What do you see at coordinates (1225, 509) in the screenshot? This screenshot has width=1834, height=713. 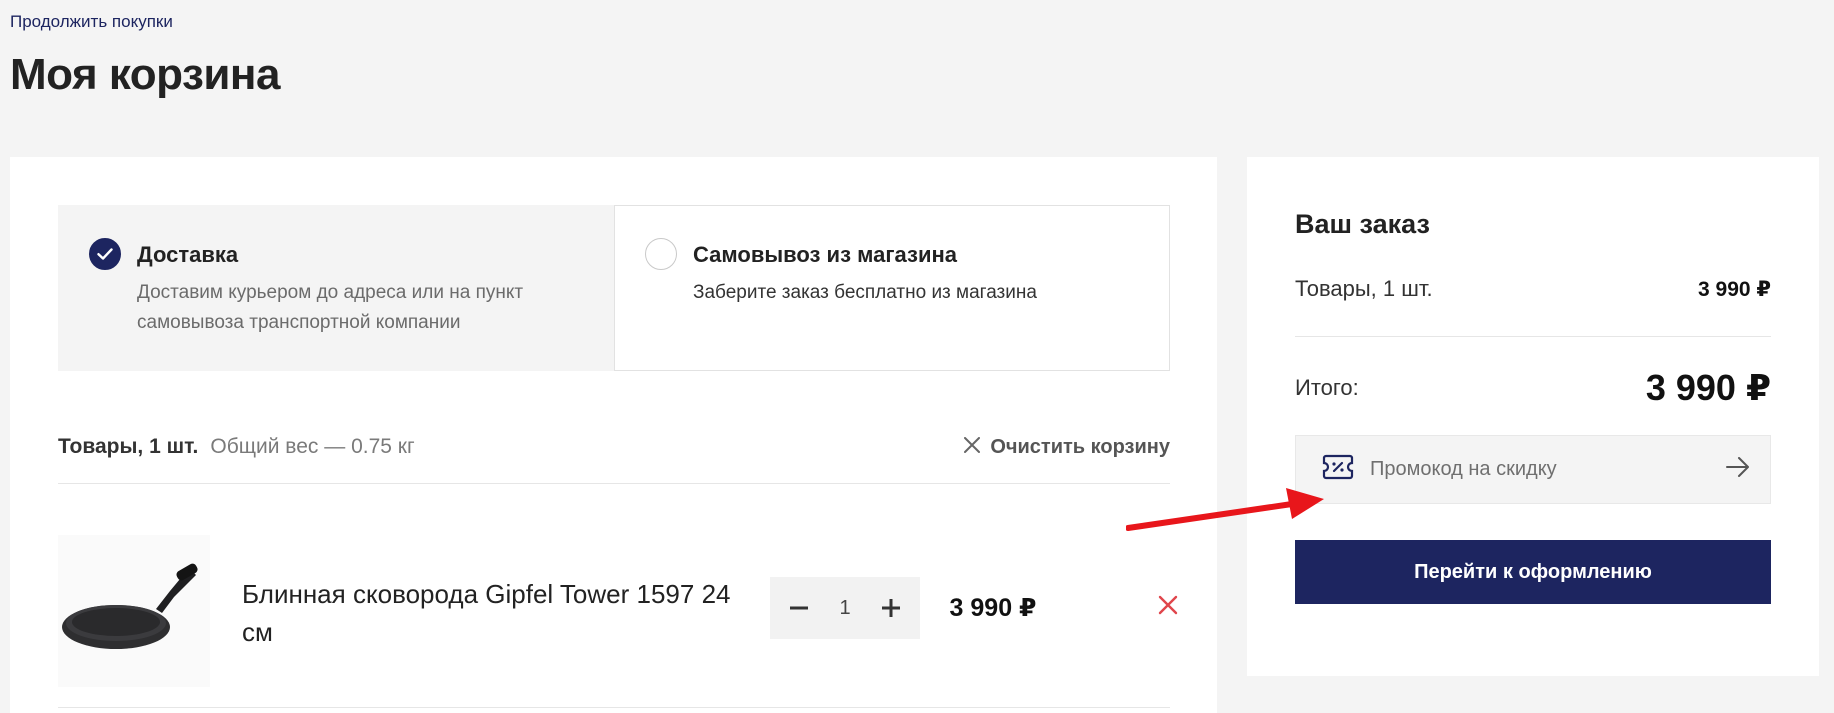 I see `annotation-arrow-icon` at bounding box center [1225, 509].